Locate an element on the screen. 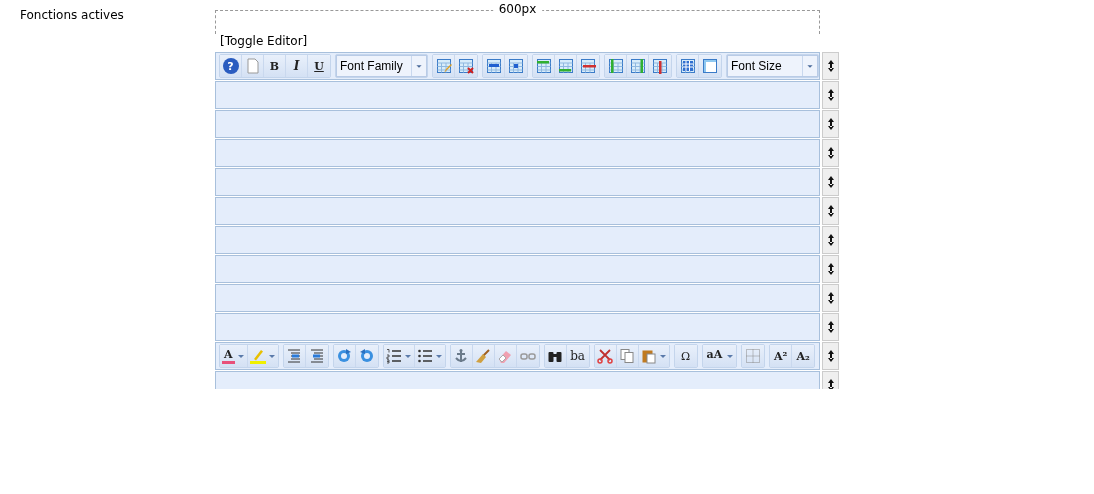  row-before-icon is located at coordinates (543, 66).